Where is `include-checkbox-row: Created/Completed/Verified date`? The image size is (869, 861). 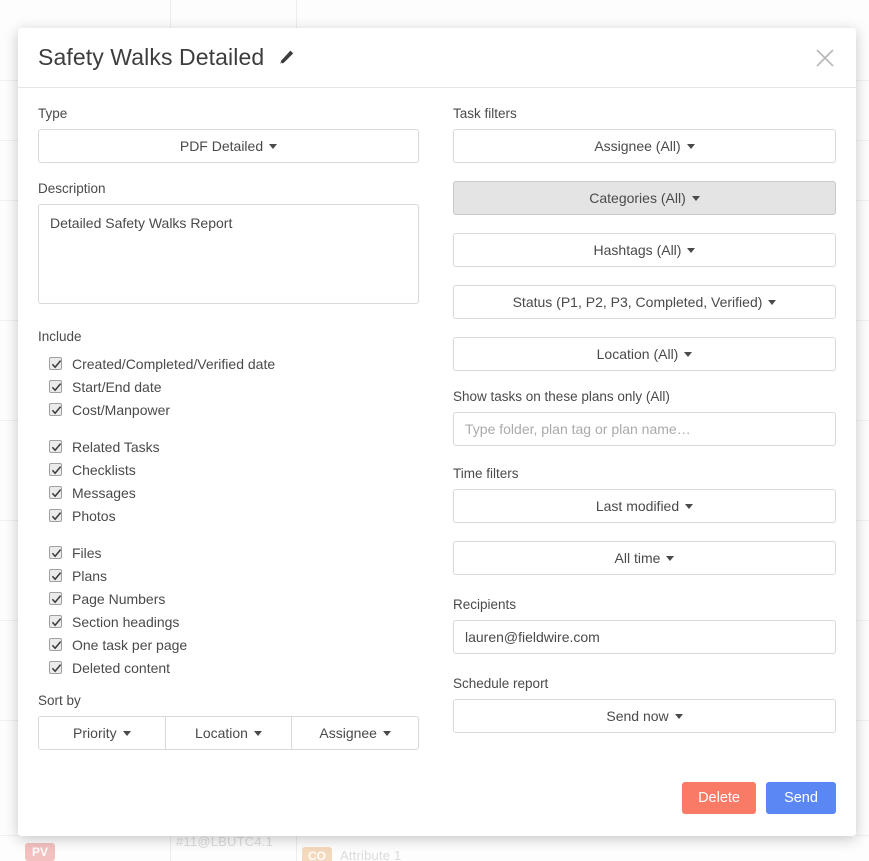
include-checkbox-row: Created/Completed/Verified date is located at coordinates (228, 363).